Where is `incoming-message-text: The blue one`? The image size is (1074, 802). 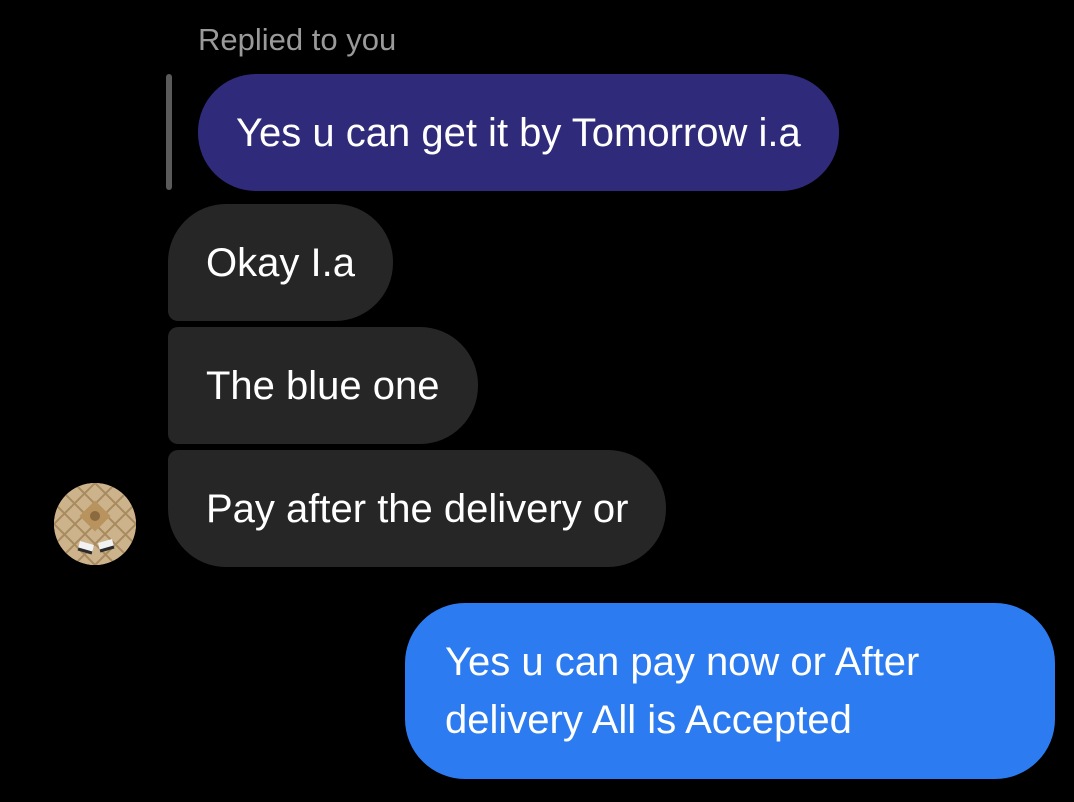
incoming-message-text: The blue one is located at coordinates (323, 385).